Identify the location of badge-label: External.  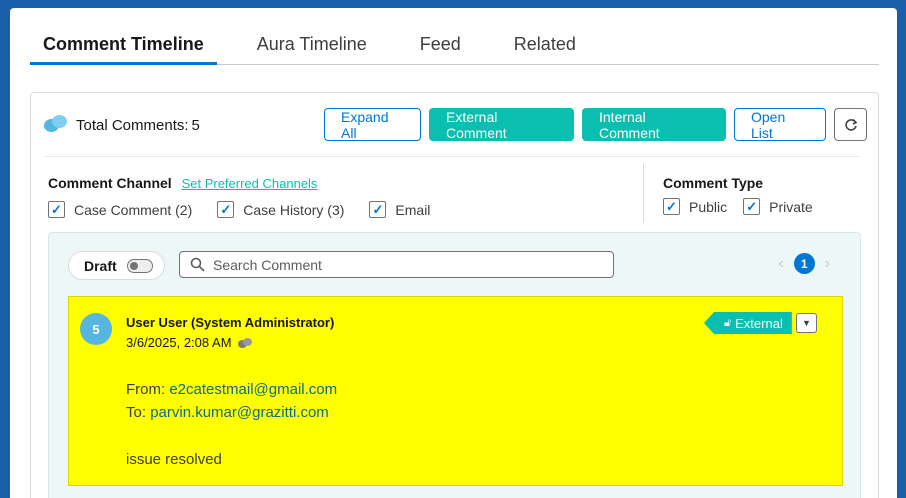
(759, 323).